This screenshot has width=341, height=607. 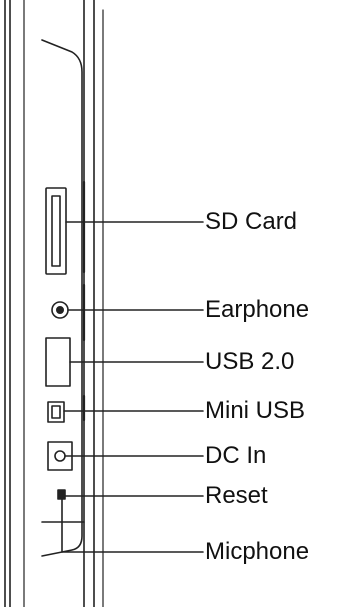 What do you see at coordinates (251, 221) in the screenshot?
I see `label-sd-card: SD Card` at bounding box center [251, 221].